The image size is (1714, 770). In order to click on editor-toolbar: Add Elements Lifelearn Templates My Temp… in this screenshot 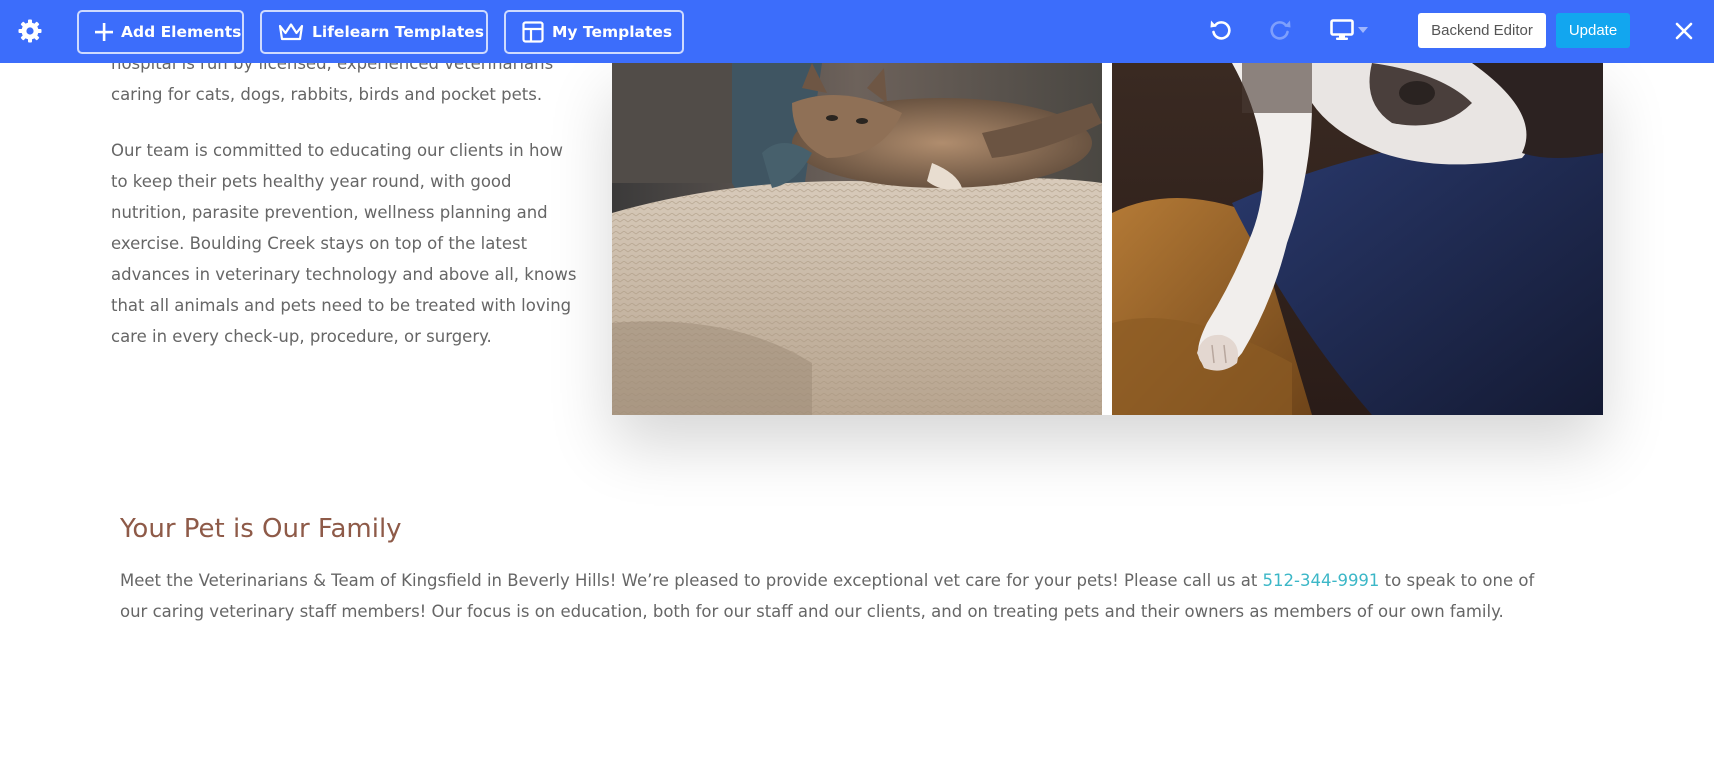, I will do `click(857, 31)`.